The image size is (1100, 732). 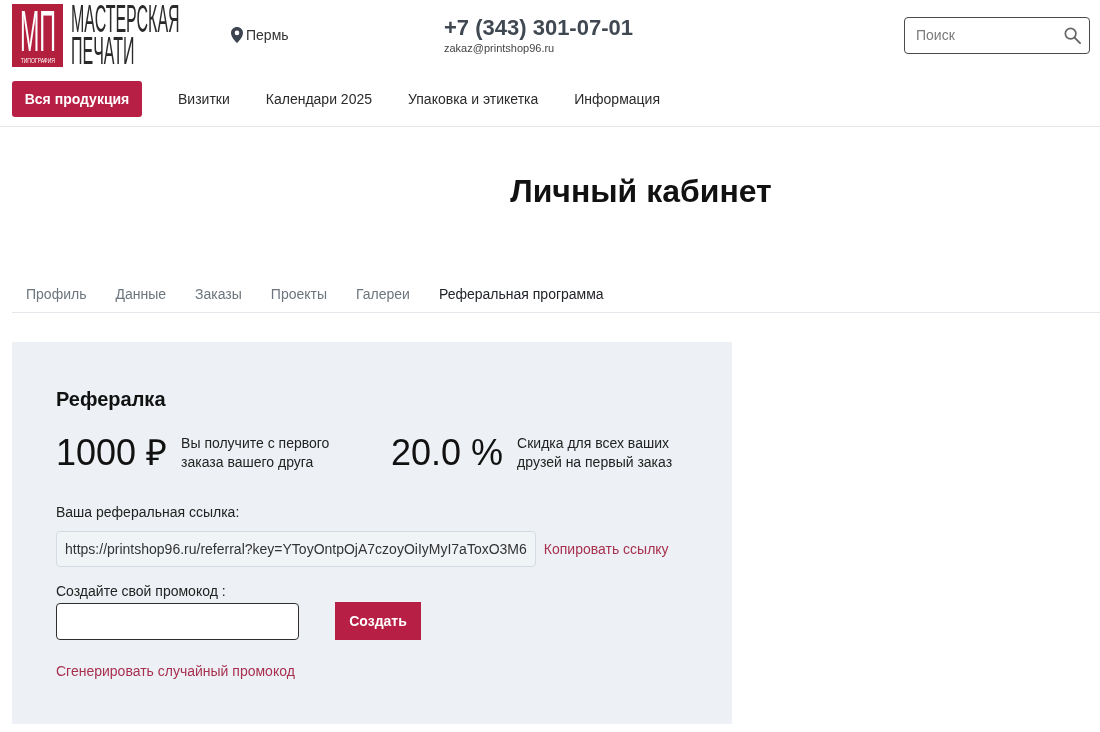 I want to click on nav-link: Упаковка и этикетка, so click(x=473, y=99).